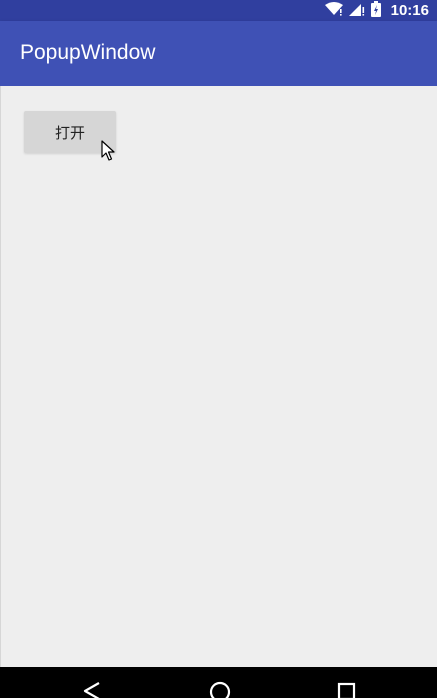  What do you see at coordinates (347, 689) in the screenshot?
I see `recents-icon` at bounding box center [347, 689].